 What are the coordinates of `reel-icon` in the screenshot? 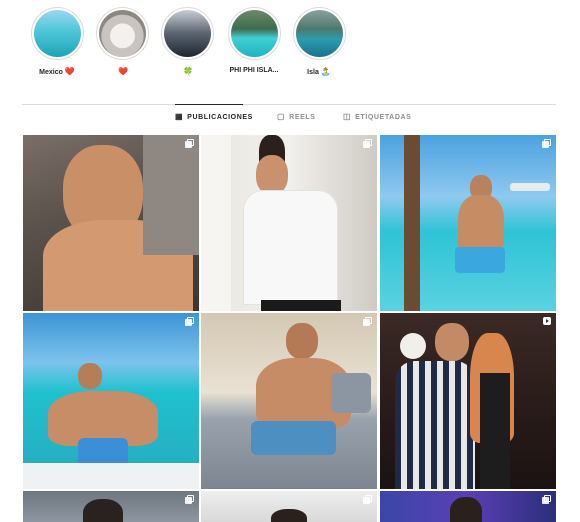 It's located at (547, 321).